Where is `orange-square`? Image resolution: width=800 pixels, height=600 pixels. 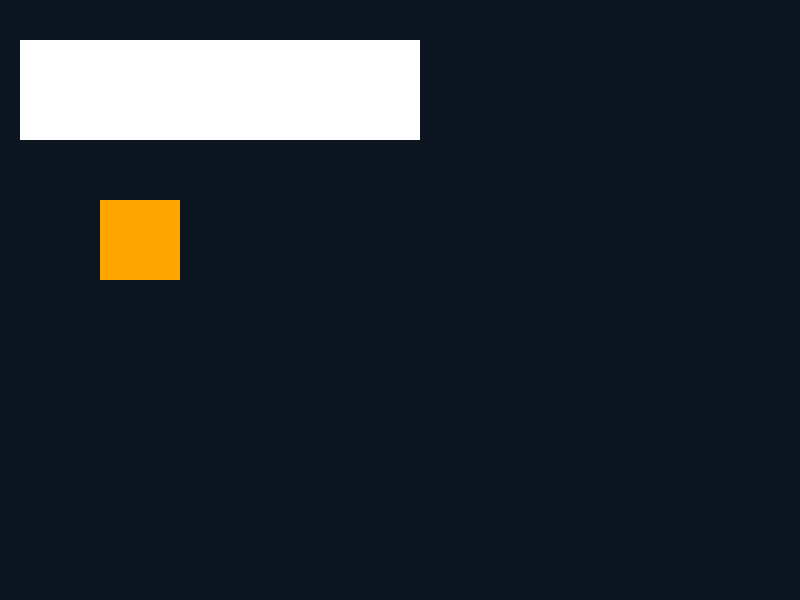
orange-square is located at coordinates (140, 240).